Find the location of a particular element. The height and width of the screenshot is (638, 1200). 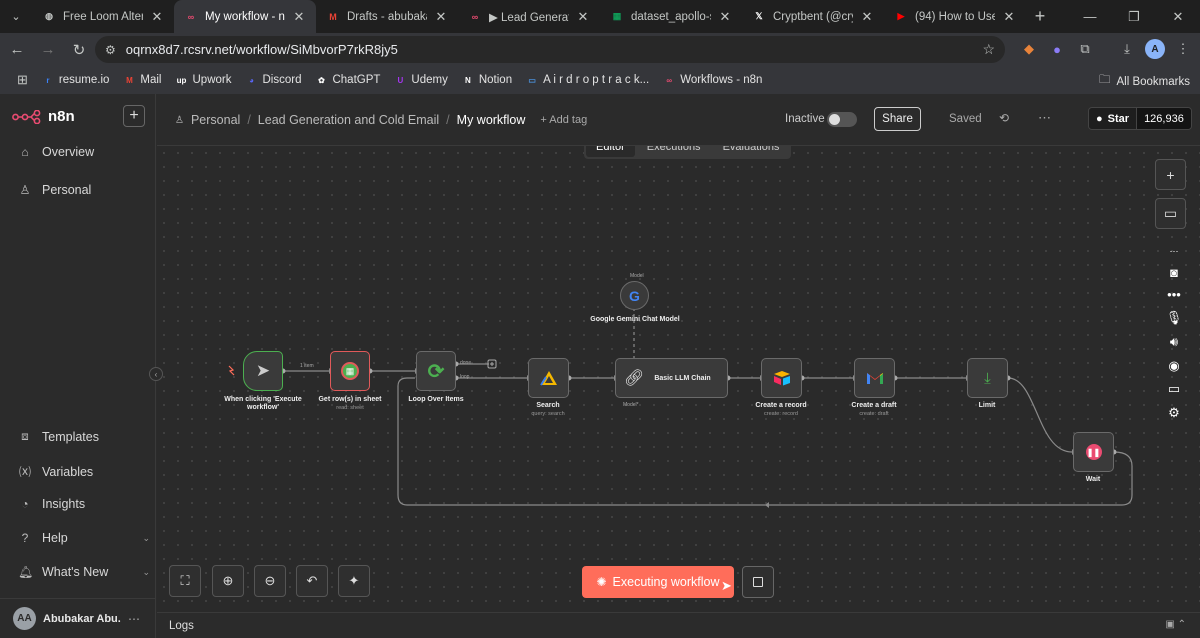

add-node-button: + is located at coordinates (1170, 174).